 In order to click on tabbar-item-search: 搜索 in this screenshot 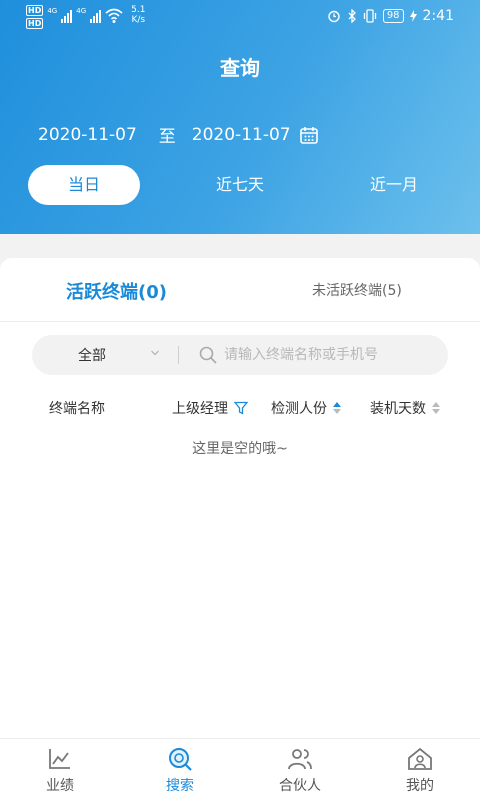, I will do `click(180, 769)`.